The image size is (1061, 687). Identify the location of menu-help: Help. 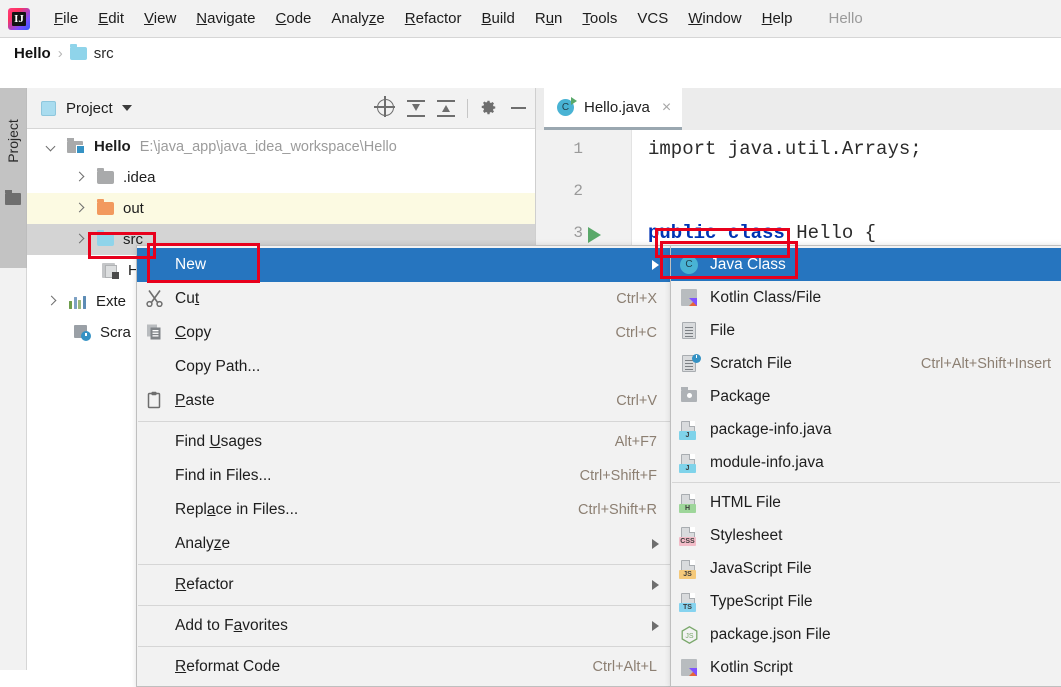
(777, 19).